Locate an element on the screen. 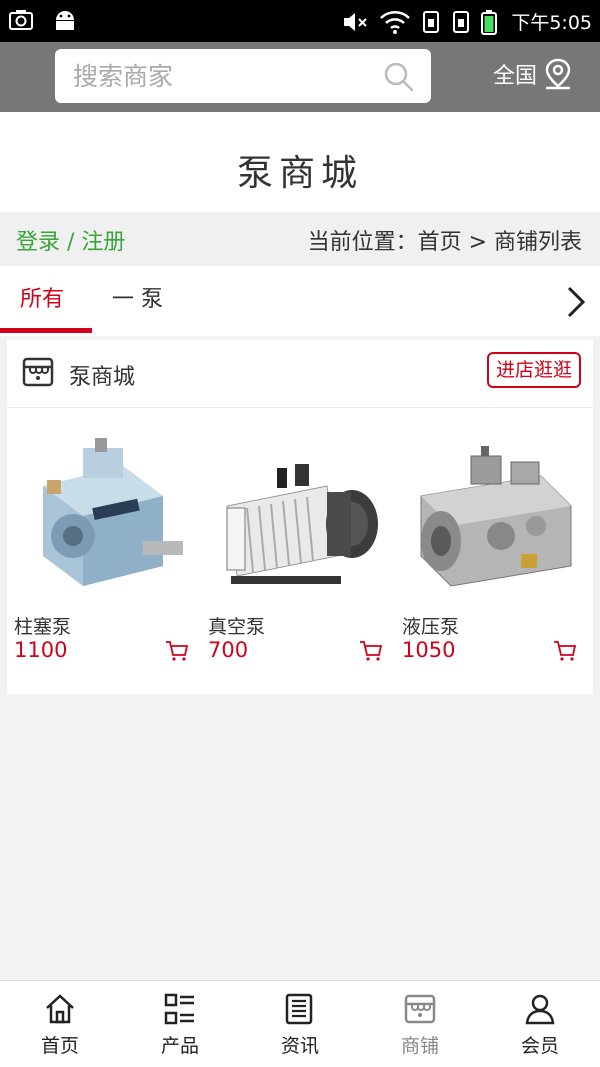  nav-label: 商铺 is located at coordinates (419, 1046).